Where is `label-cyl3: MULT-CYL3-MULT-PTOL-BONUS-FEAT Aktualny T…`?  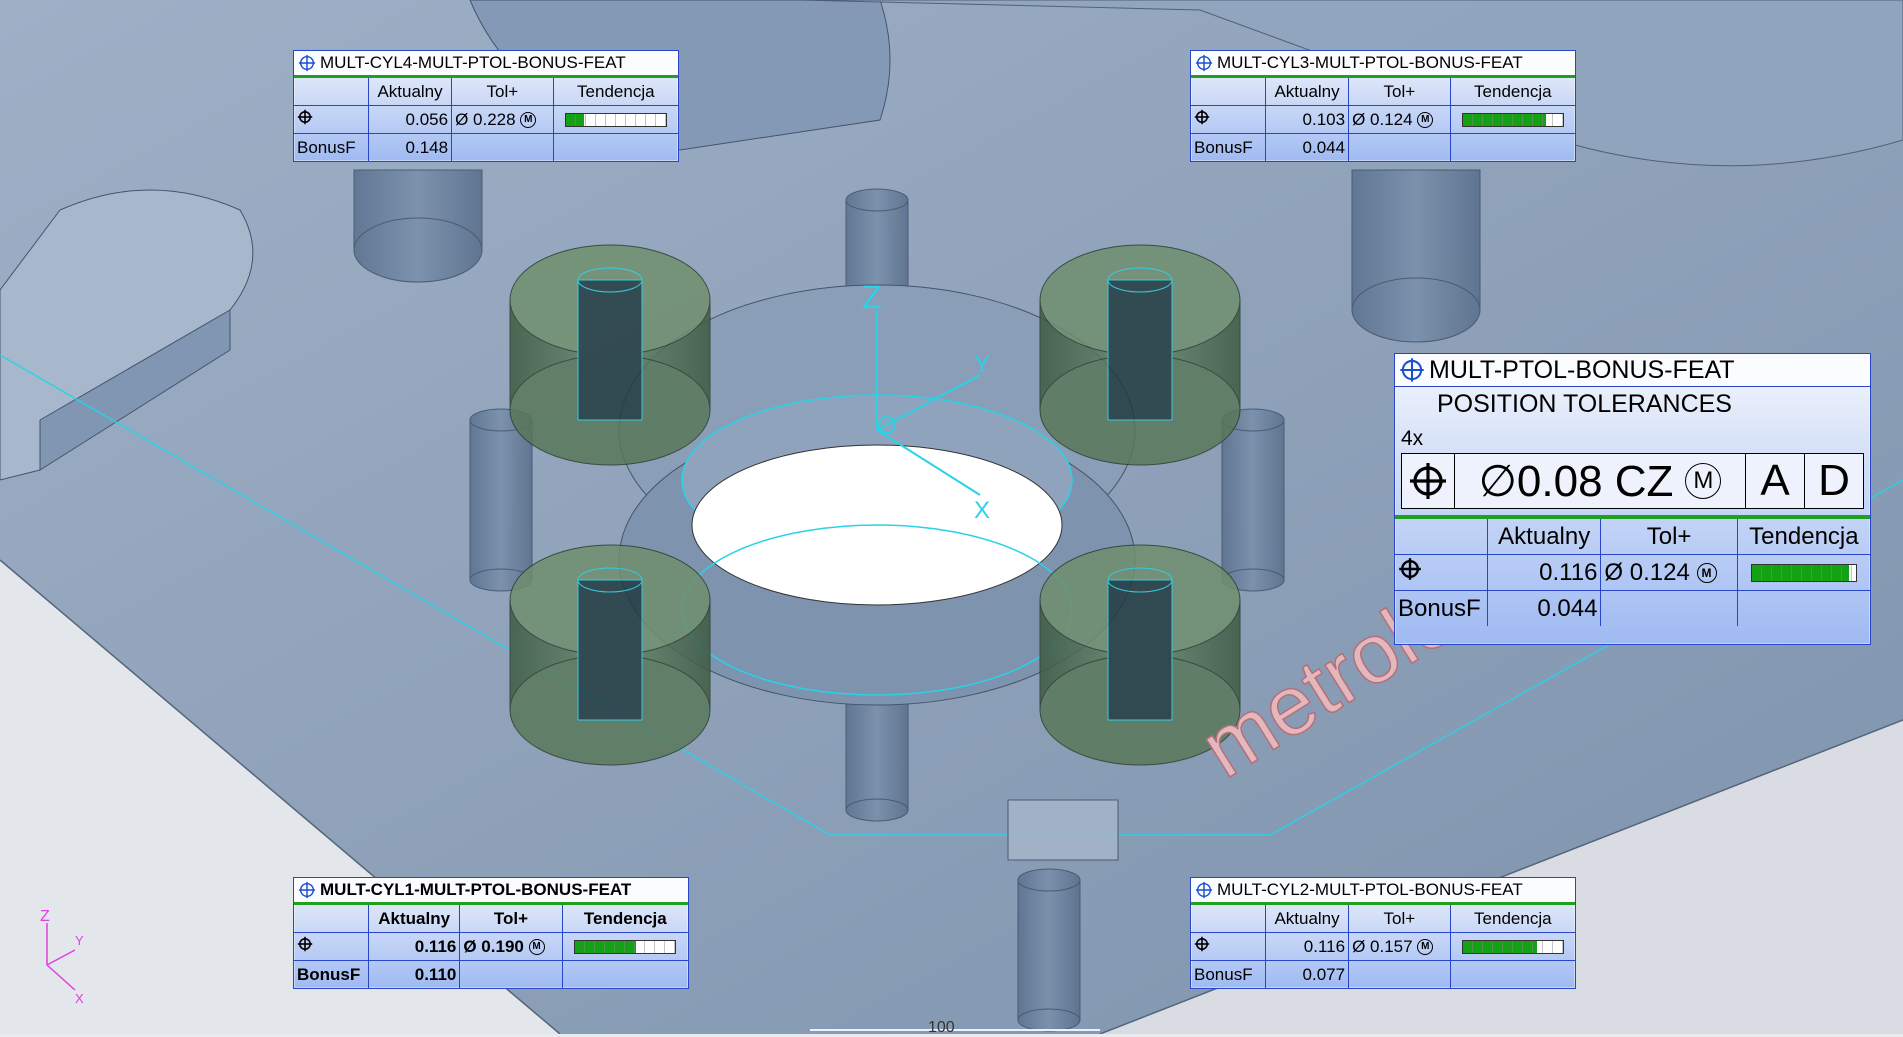 label-cyl3: MULT-CYL3-MULT-PTOL-BONUS-FEAT Aktualny T… is located at coordinates (1383, 106).